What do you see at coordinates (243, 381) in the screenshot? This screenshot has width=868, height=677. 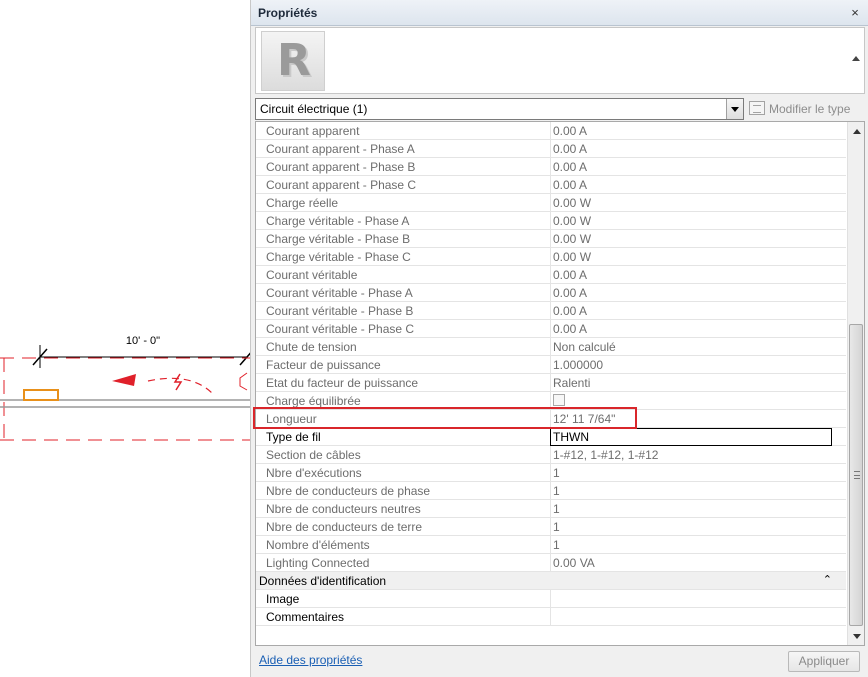 I see `panel-connector` at bounding box center [243, 381].